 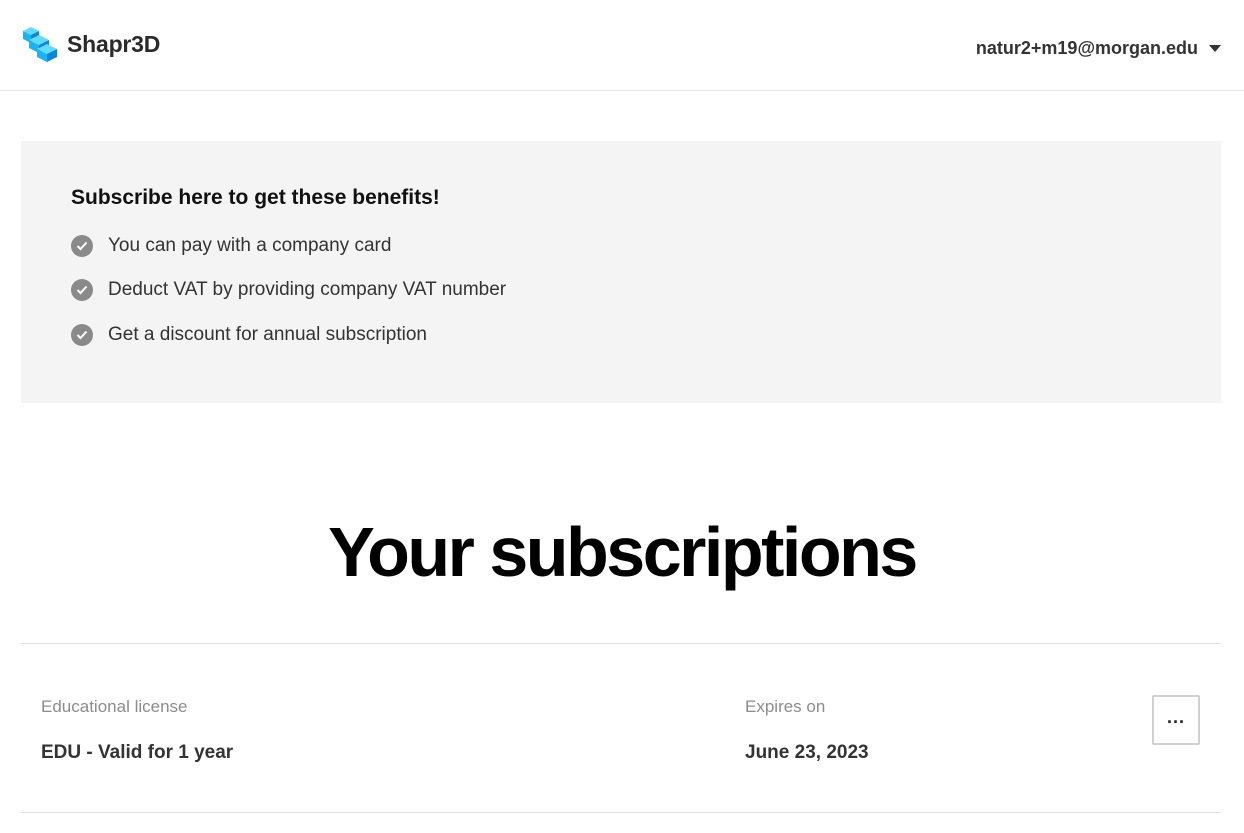 What do you see at coordinates (255, 197) in the screenshot?
I see `benefits-title: Subscribe here to get these benefits!` at bounding box center [255, 197].